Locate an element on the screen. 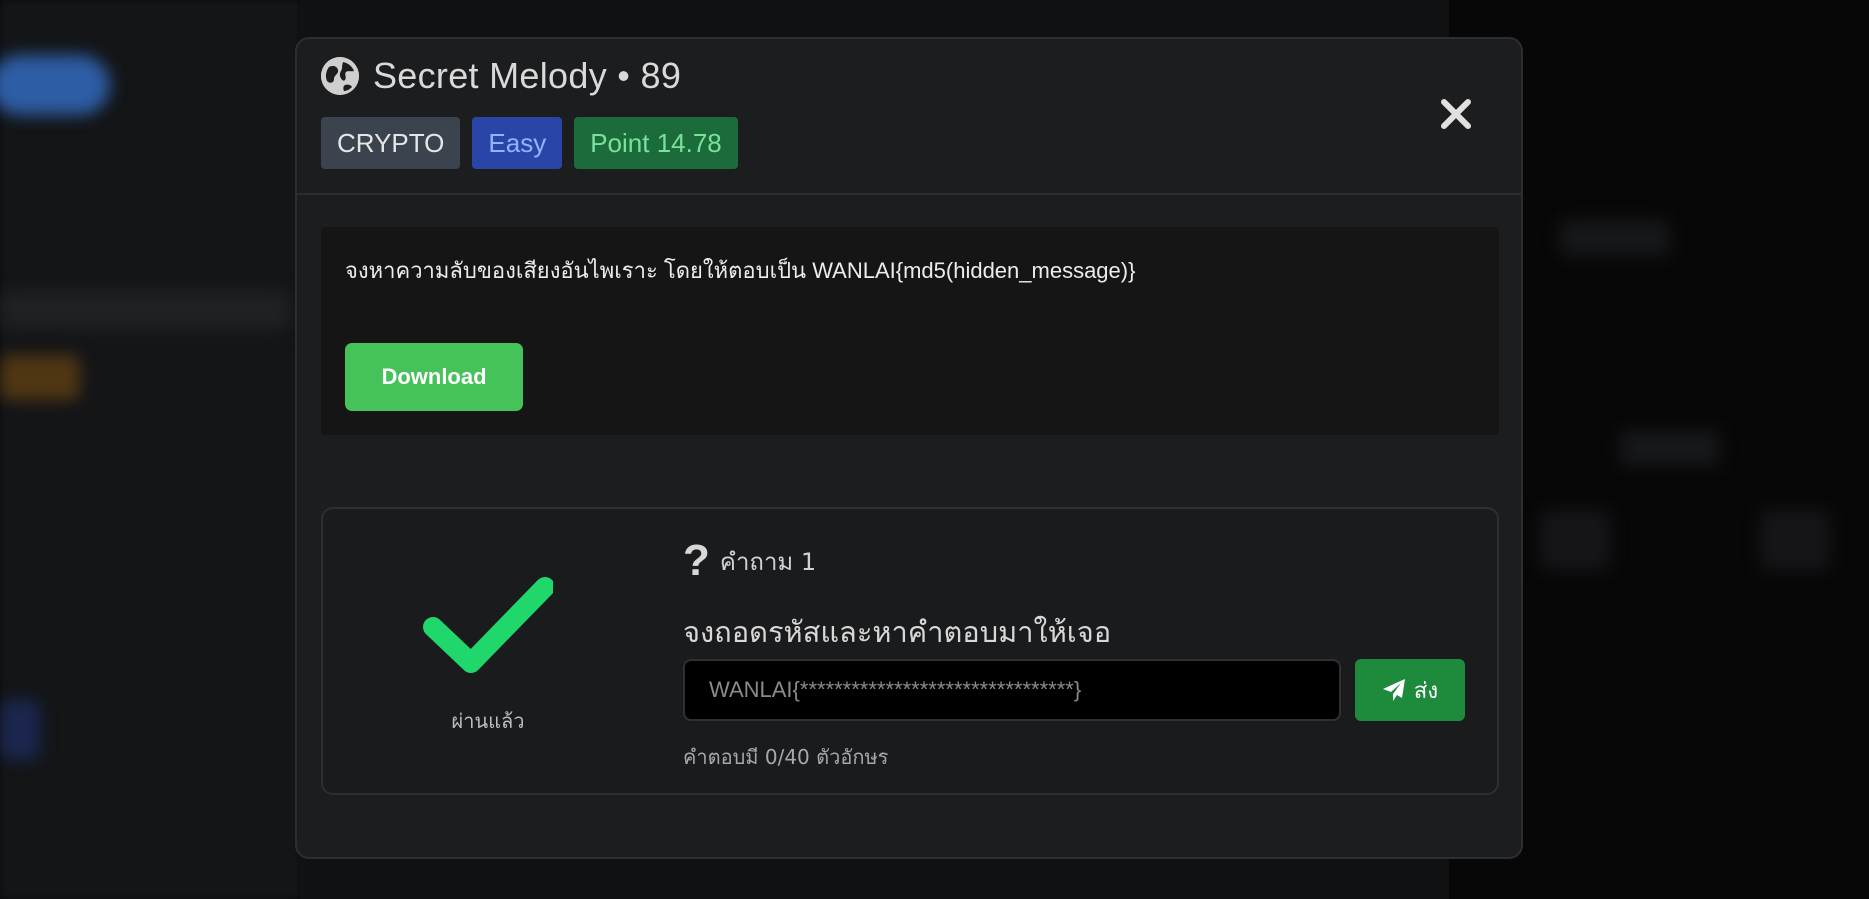 The height and width of the screenshot is (899, 1869). submit-label: ส่ง is located at coordinates (1426, 691).